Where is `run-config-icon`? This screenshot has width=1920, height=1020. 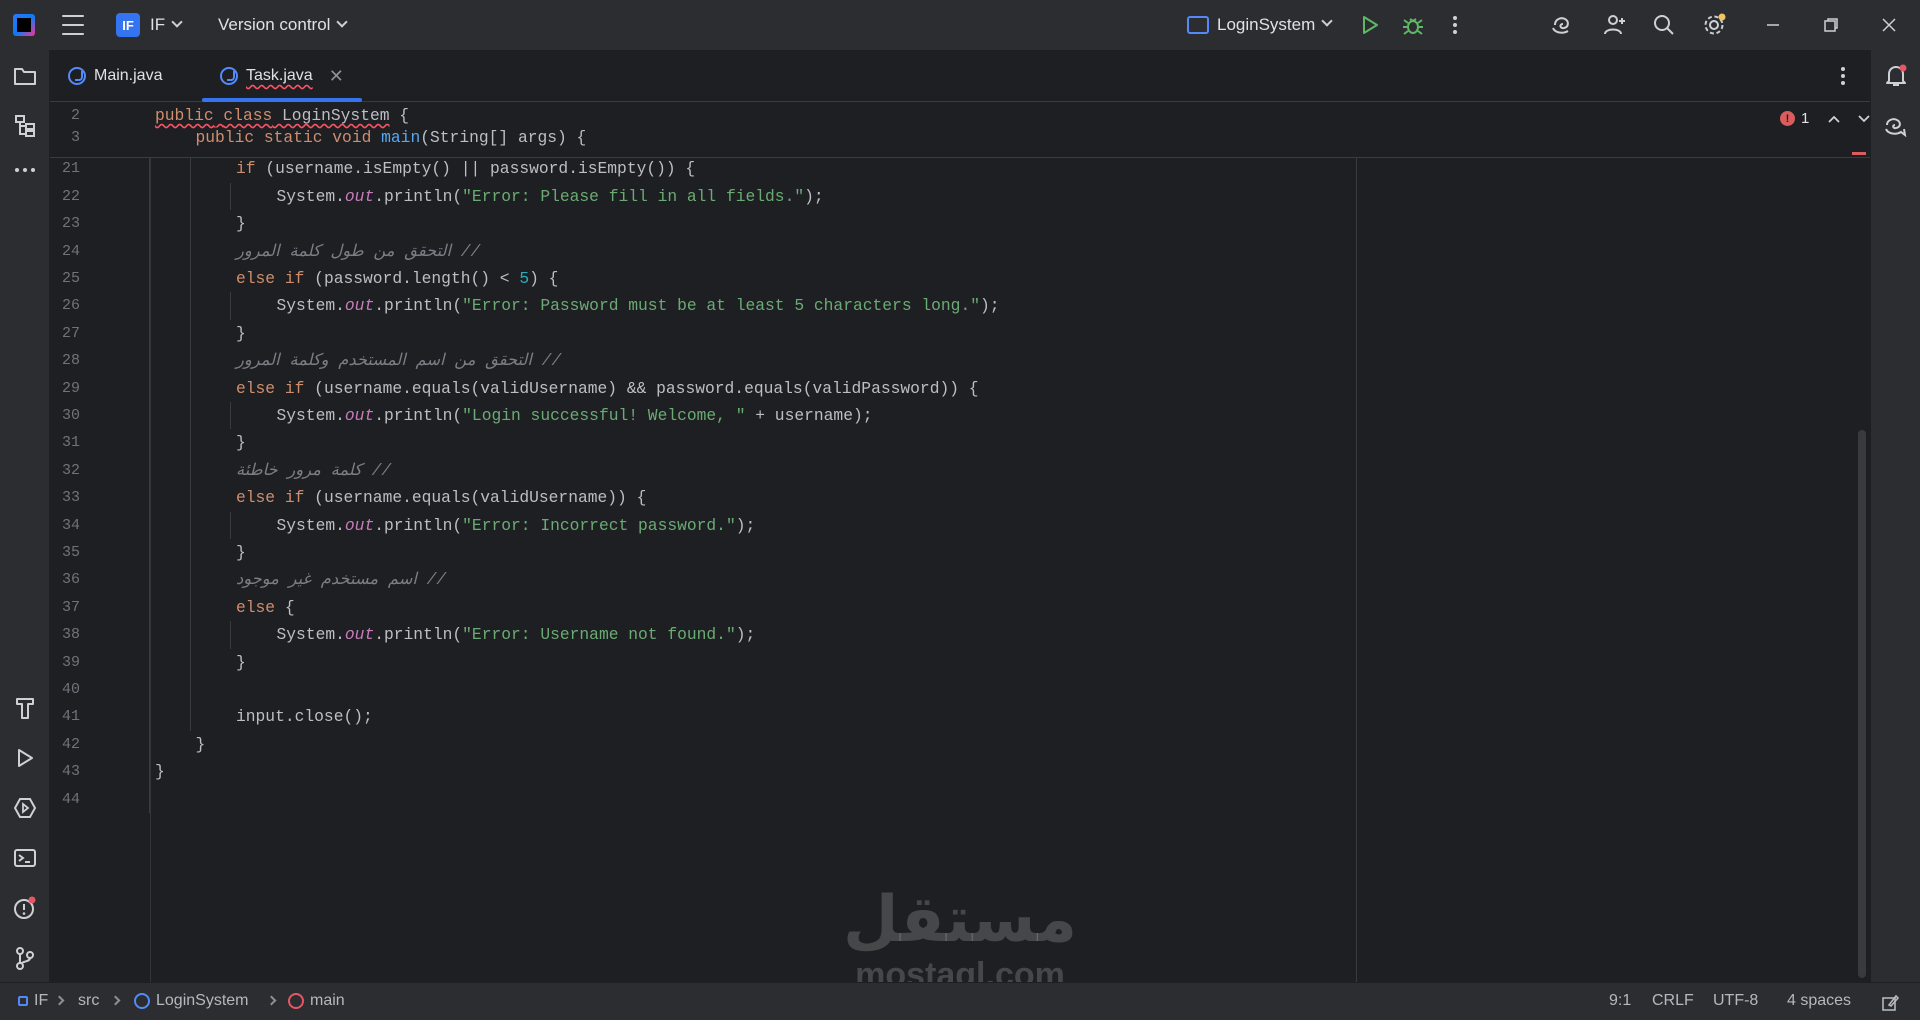
run-config-icon is located at coordinates (1198, 25).